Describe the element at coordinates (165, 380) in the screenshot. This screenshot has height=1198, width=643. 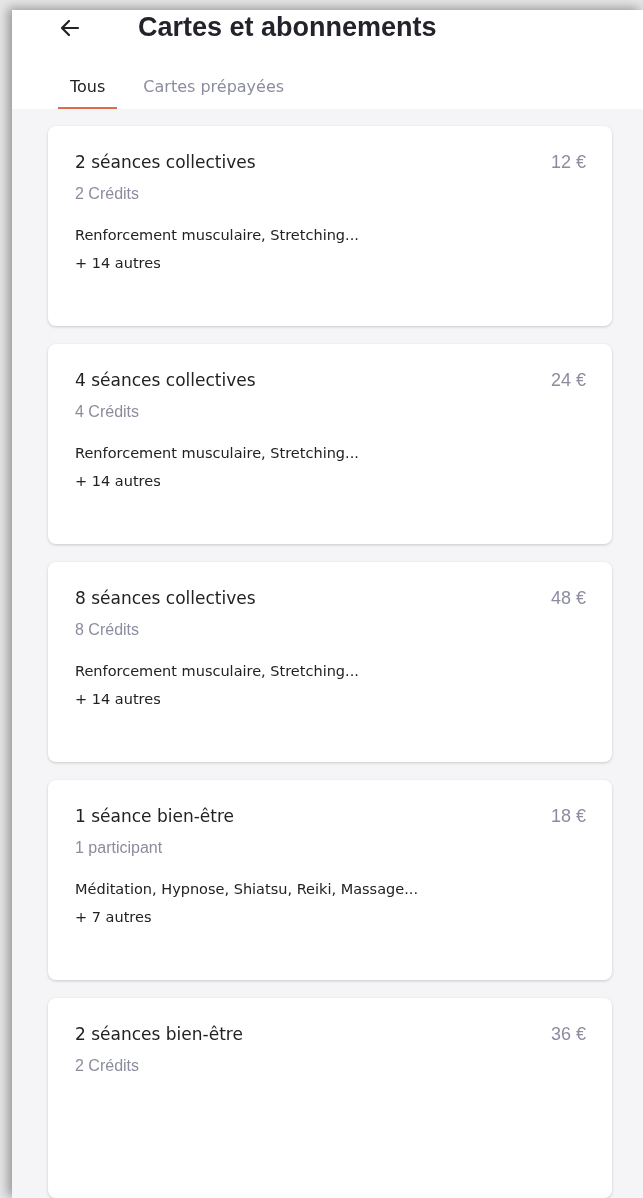
I see `card-title: 4 séances collectives` at that location.